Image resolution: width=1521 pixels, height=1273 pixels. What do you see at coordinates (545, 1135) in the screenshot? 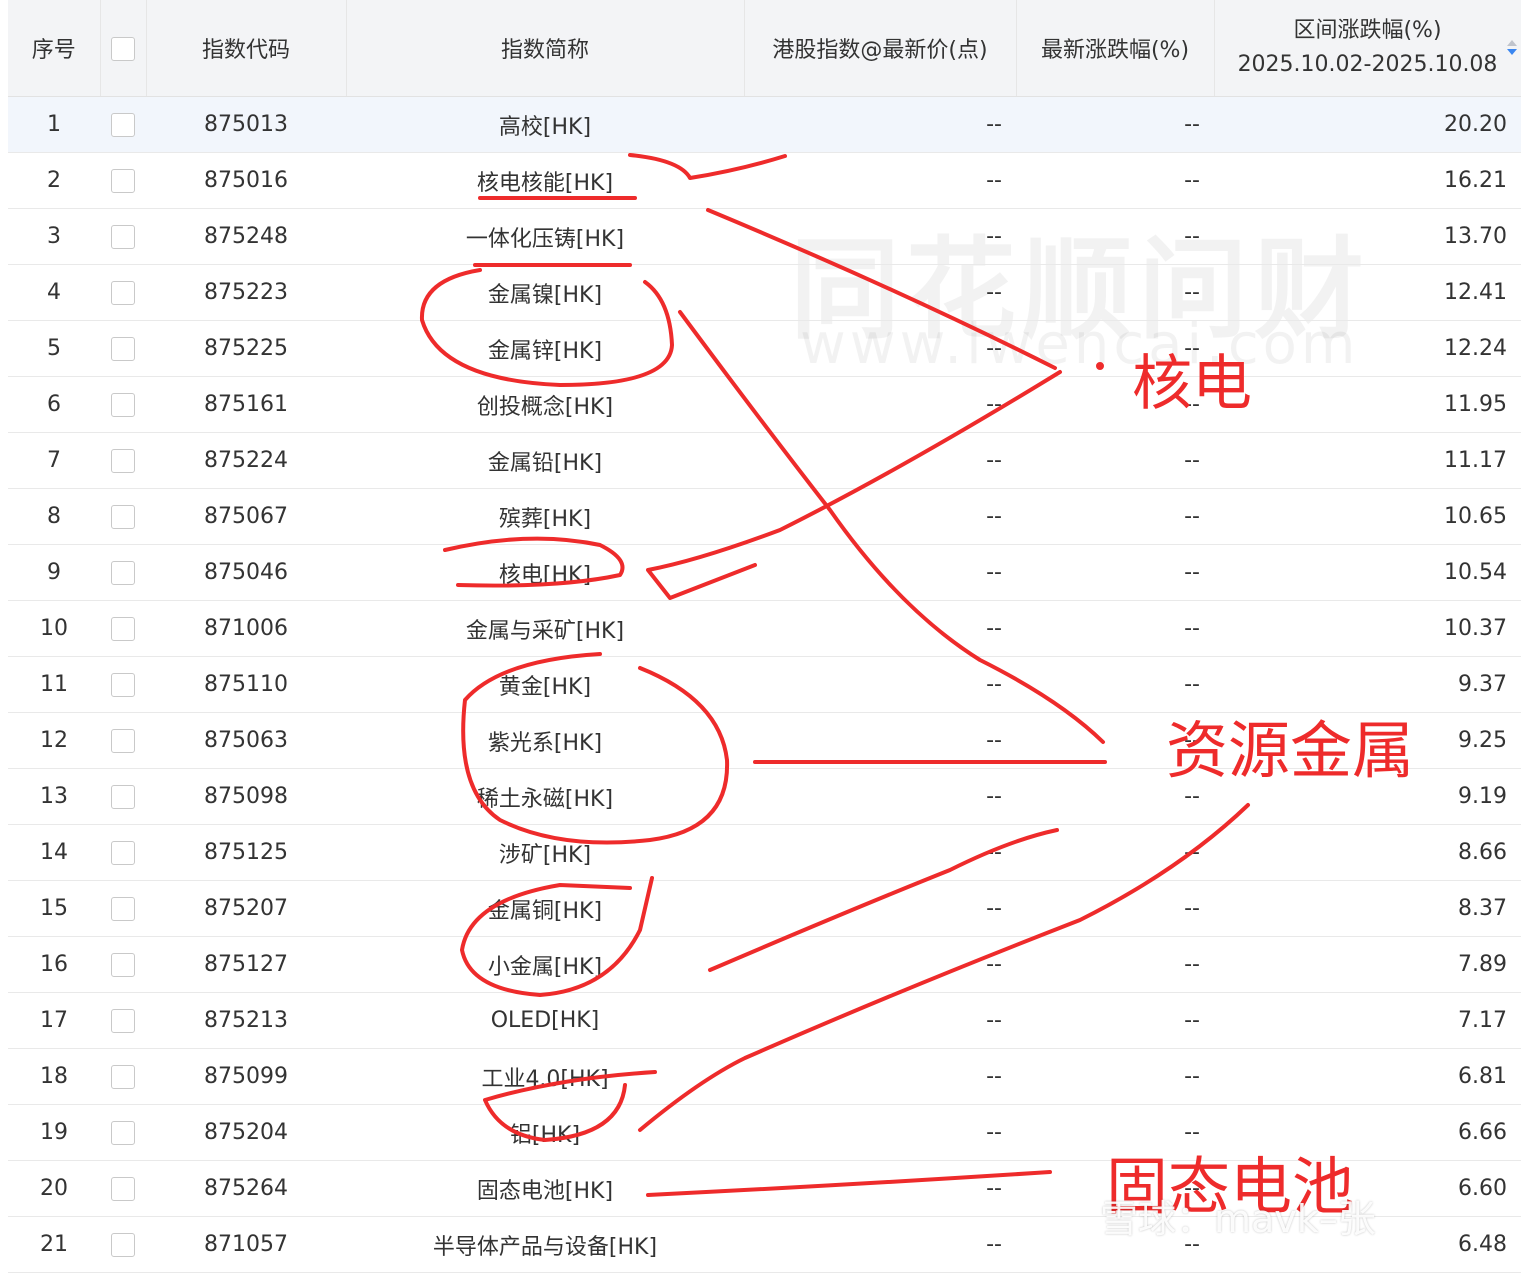
I see `index-name-link: 铝[HK]` at bounding box center [545, 1135].